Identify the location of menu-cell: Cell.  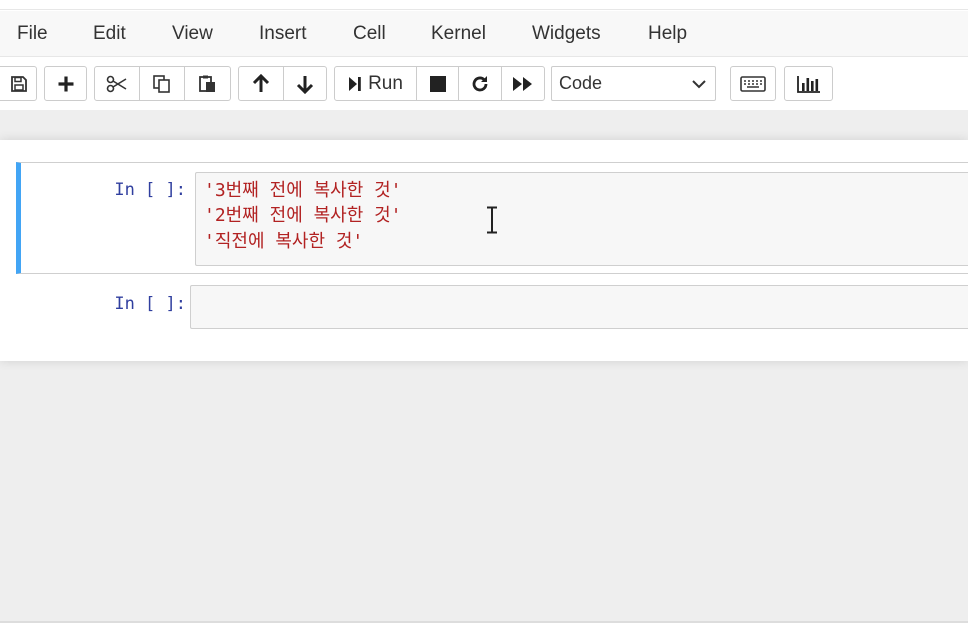
(369, 34).